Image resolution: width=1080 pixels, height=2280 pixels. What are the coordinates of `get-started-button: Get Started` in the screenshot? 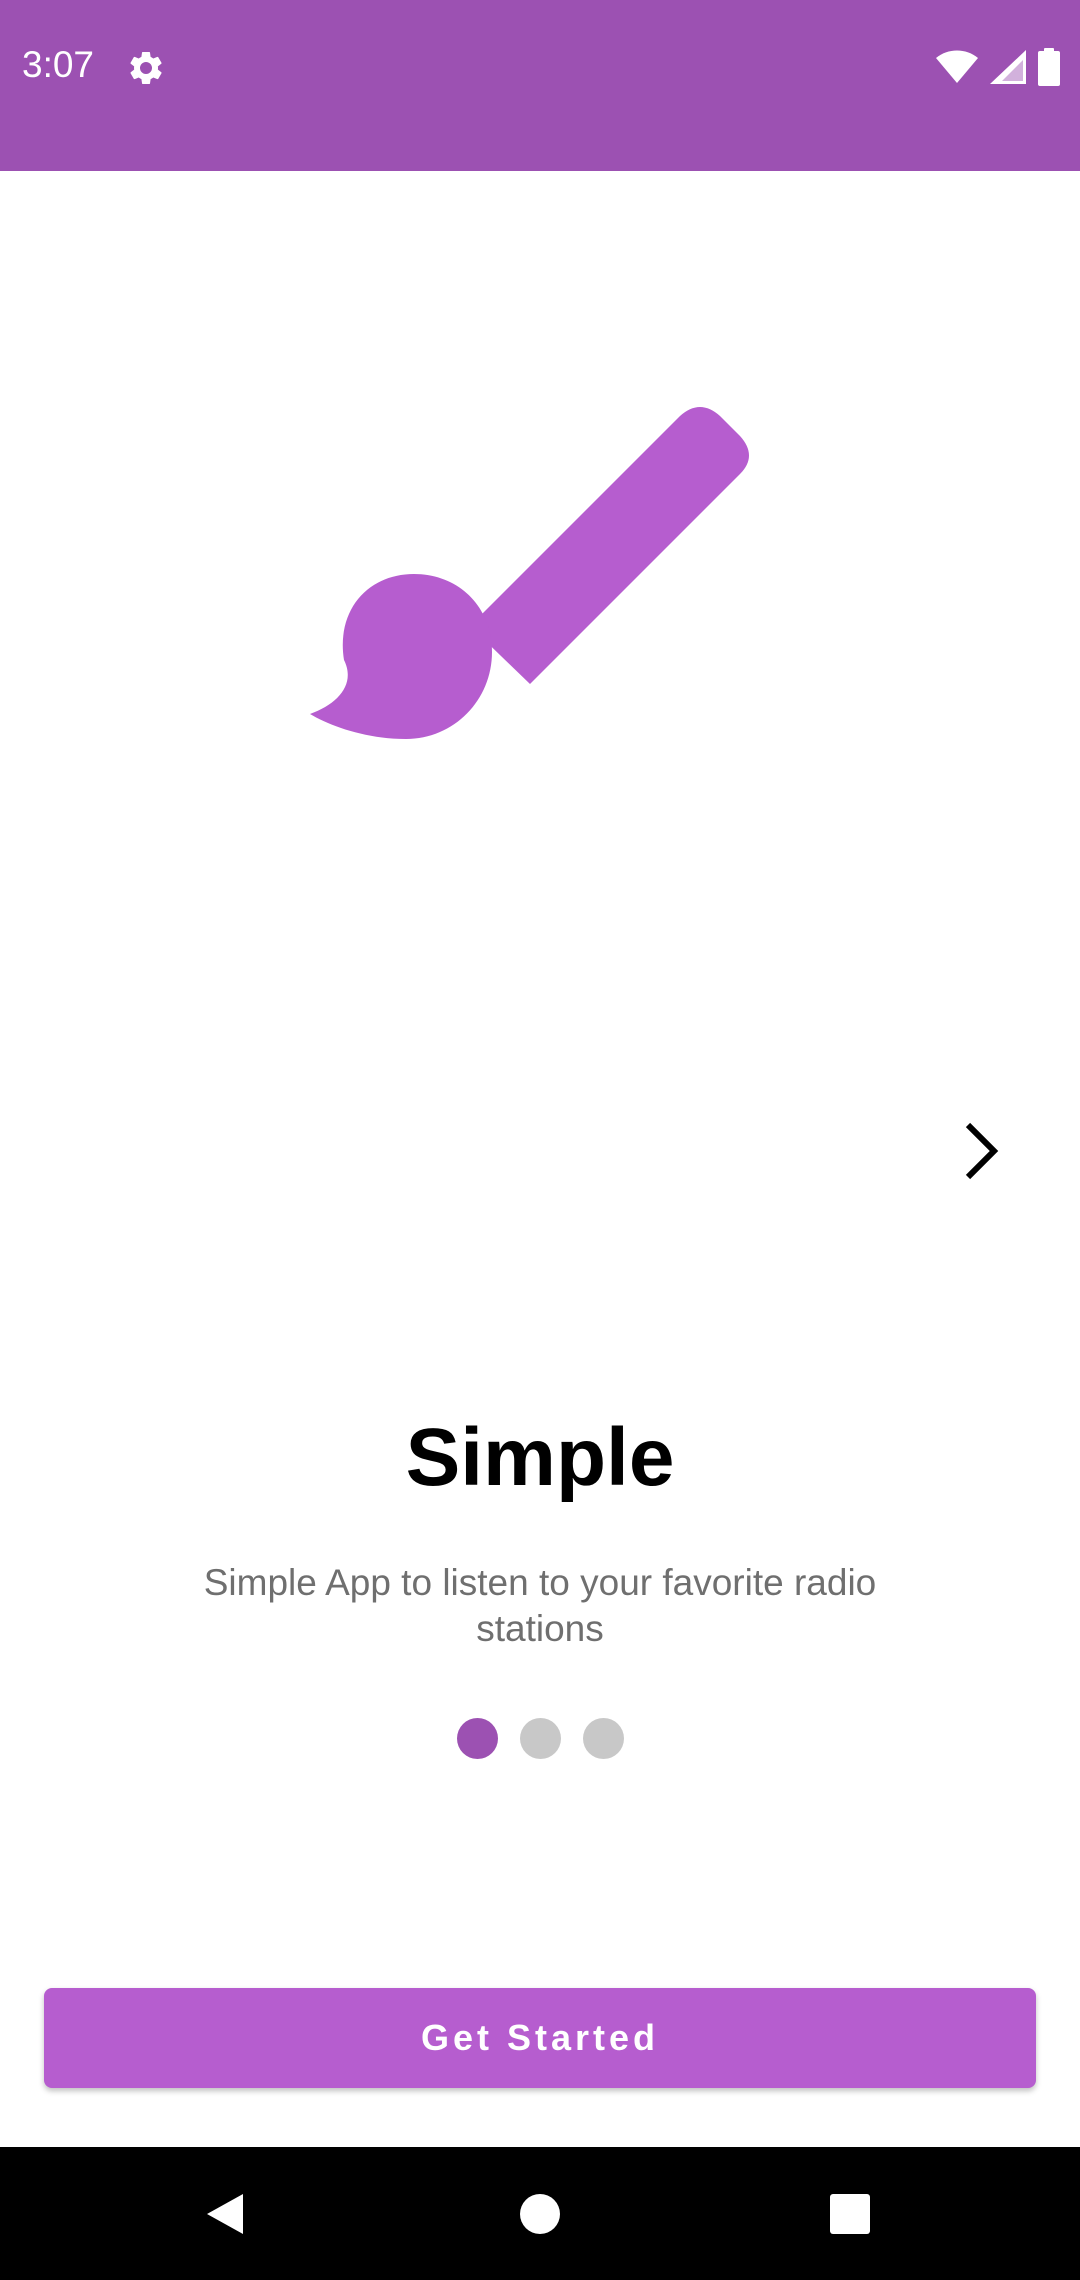 It's located at (540, 2038).